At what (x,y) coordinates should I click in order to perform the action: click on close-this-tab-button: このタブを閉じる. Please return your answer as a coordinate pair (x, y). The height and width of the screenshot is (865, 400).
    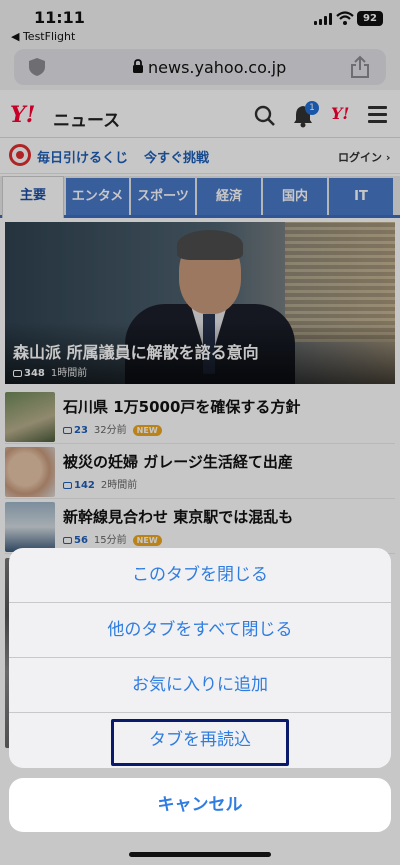
    Looking at the image, I should click on (200, 575).